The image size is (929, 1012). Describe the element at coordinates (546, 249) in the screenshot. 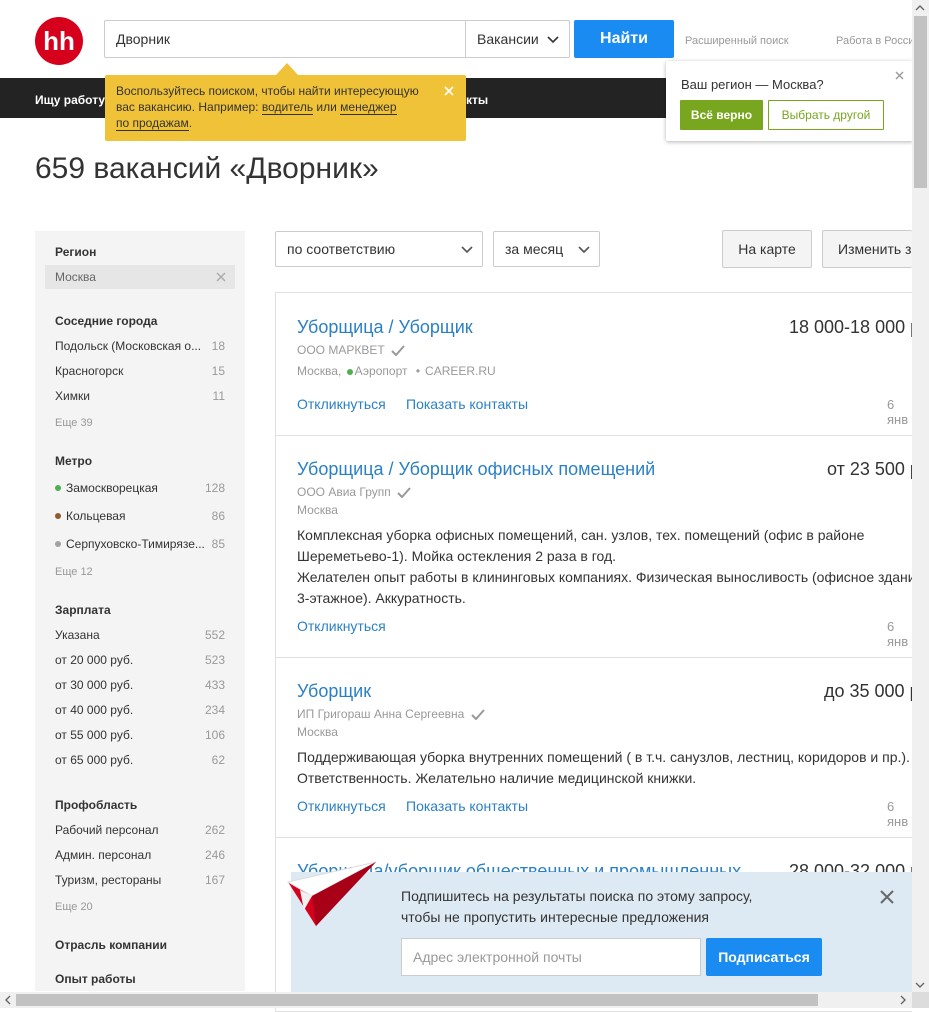

I see `period-select: за месяц` at that location.